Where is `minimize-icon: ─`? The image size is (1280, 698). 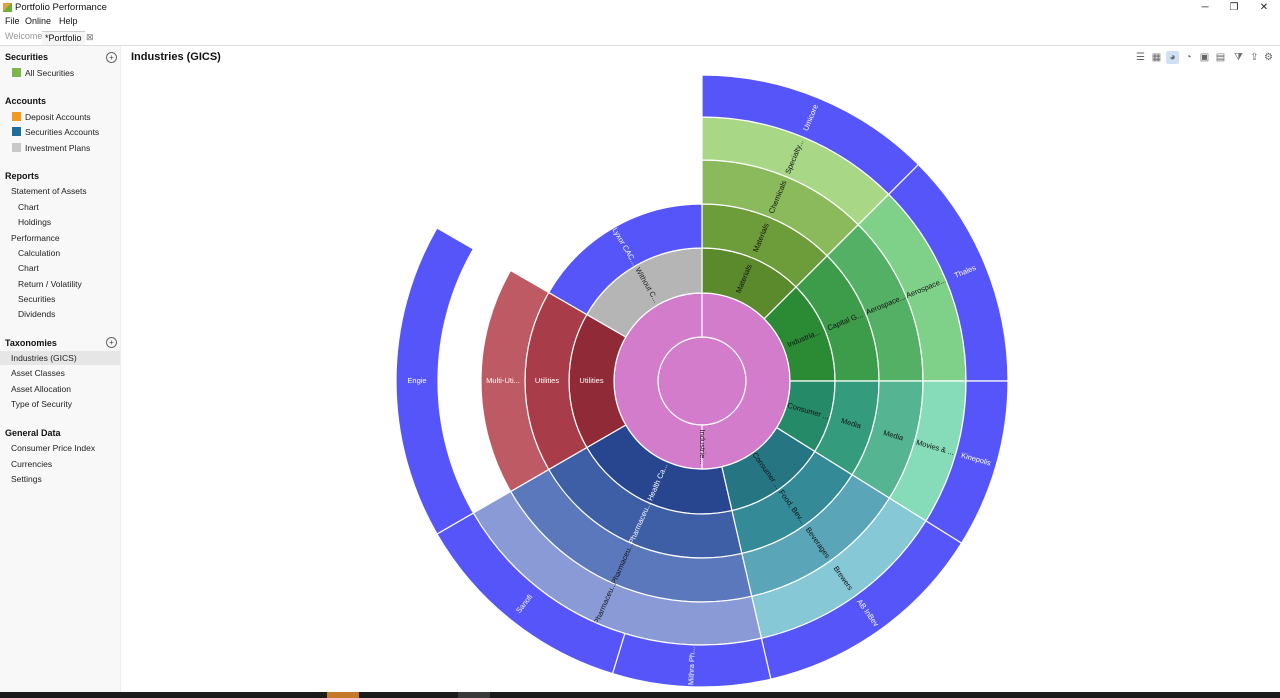
minimize-icon: ─ is located at coordinates (1205, 7).